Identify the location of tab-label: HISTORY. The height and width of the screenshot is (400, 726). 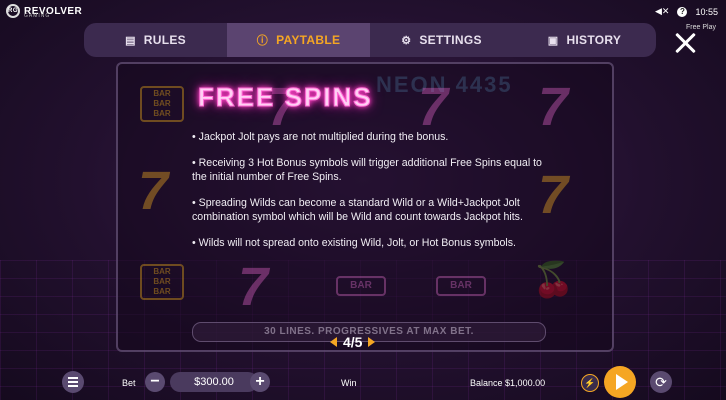
(594, 40).